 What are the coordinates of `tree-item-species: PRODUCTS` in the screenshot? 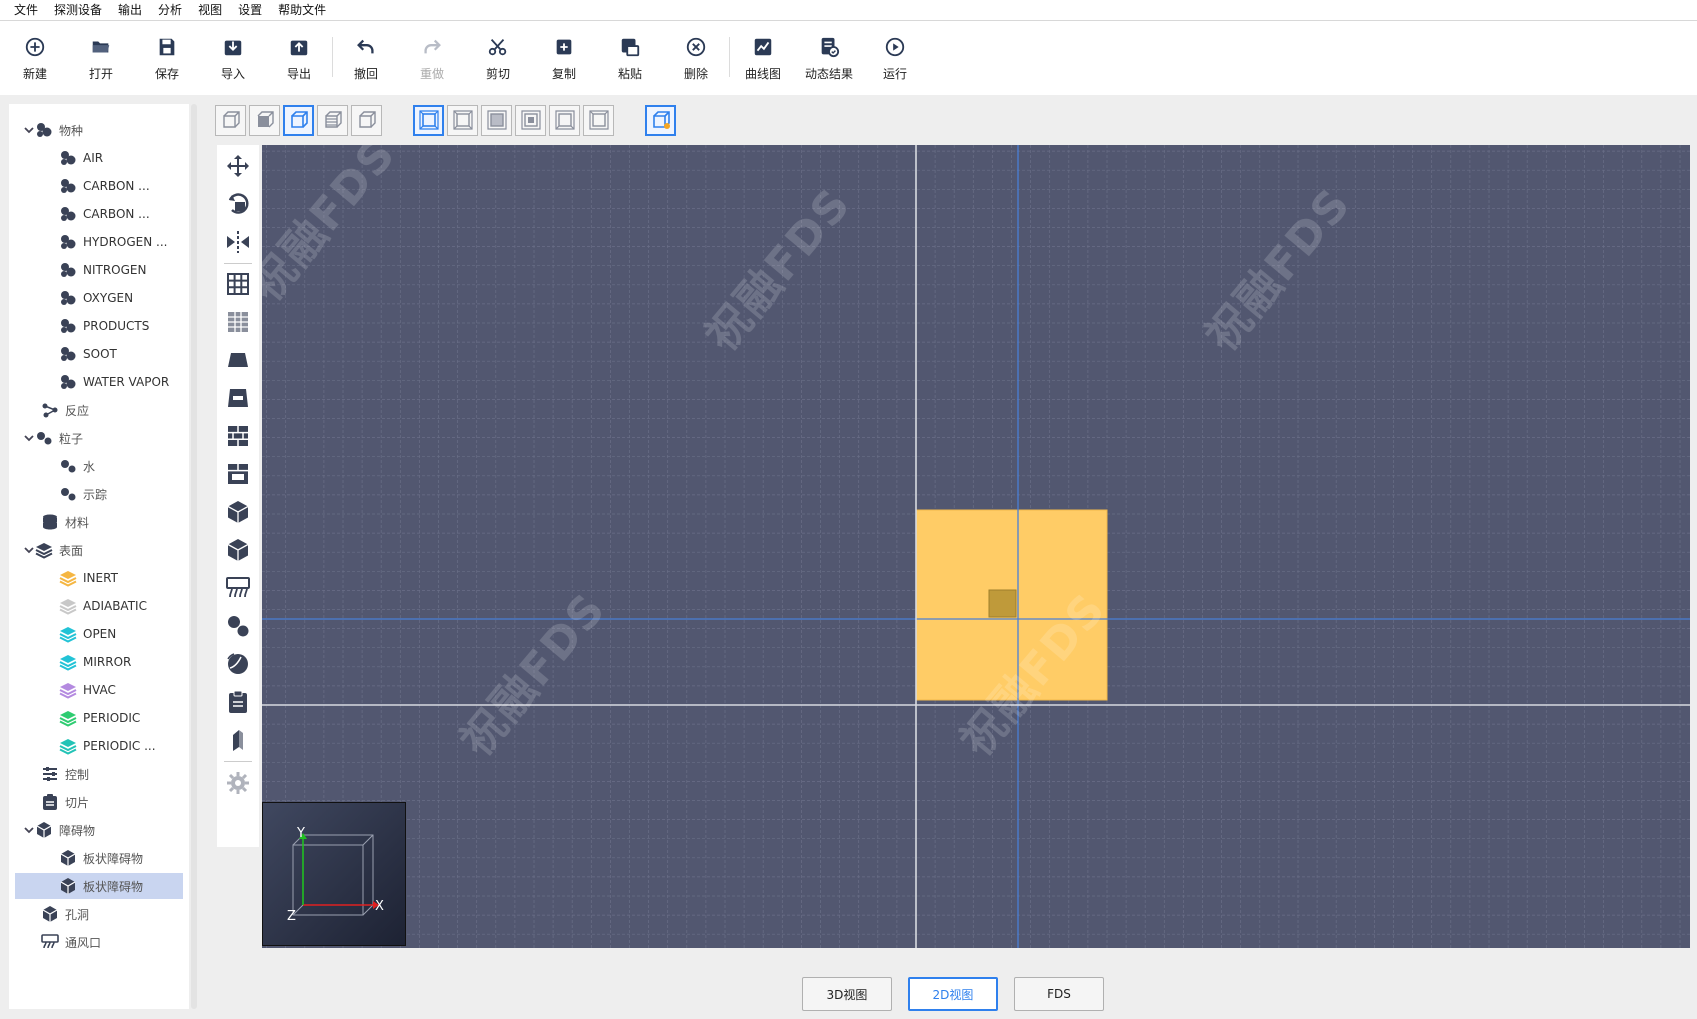 It's located at (99, 326).